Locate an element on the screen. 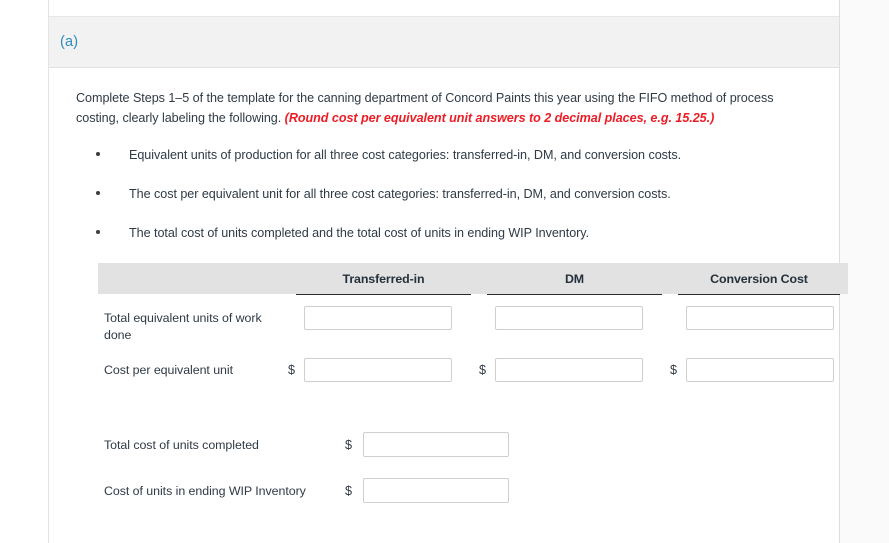 The image size is (889, 543). left-page-gutter is located at coordinates (24, 271).